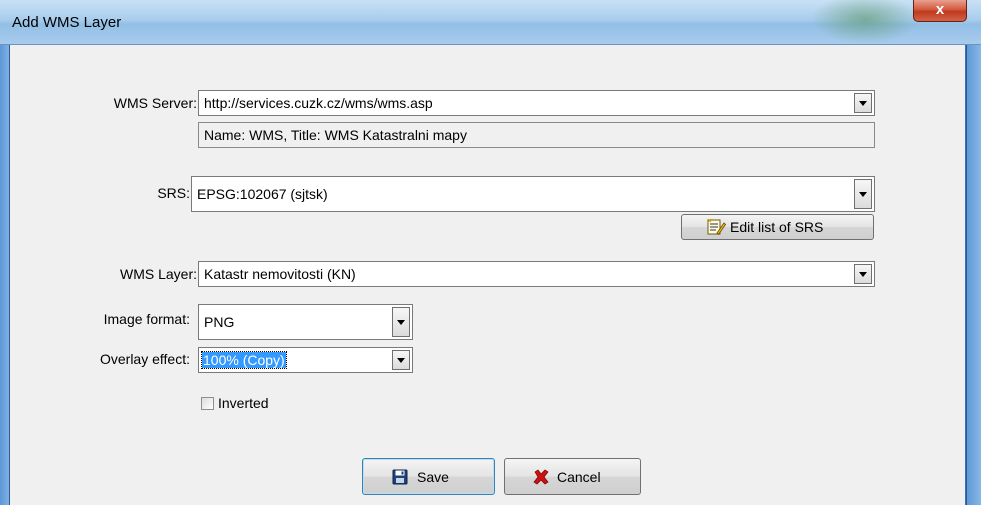  I want to click on wms-layer-dropdown-button, so click(863, 274).